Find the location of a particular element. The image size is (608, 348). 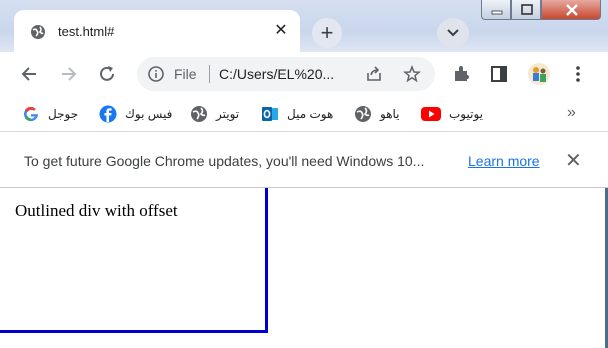

chevron-down-icon is located at coordinates (453, 33).